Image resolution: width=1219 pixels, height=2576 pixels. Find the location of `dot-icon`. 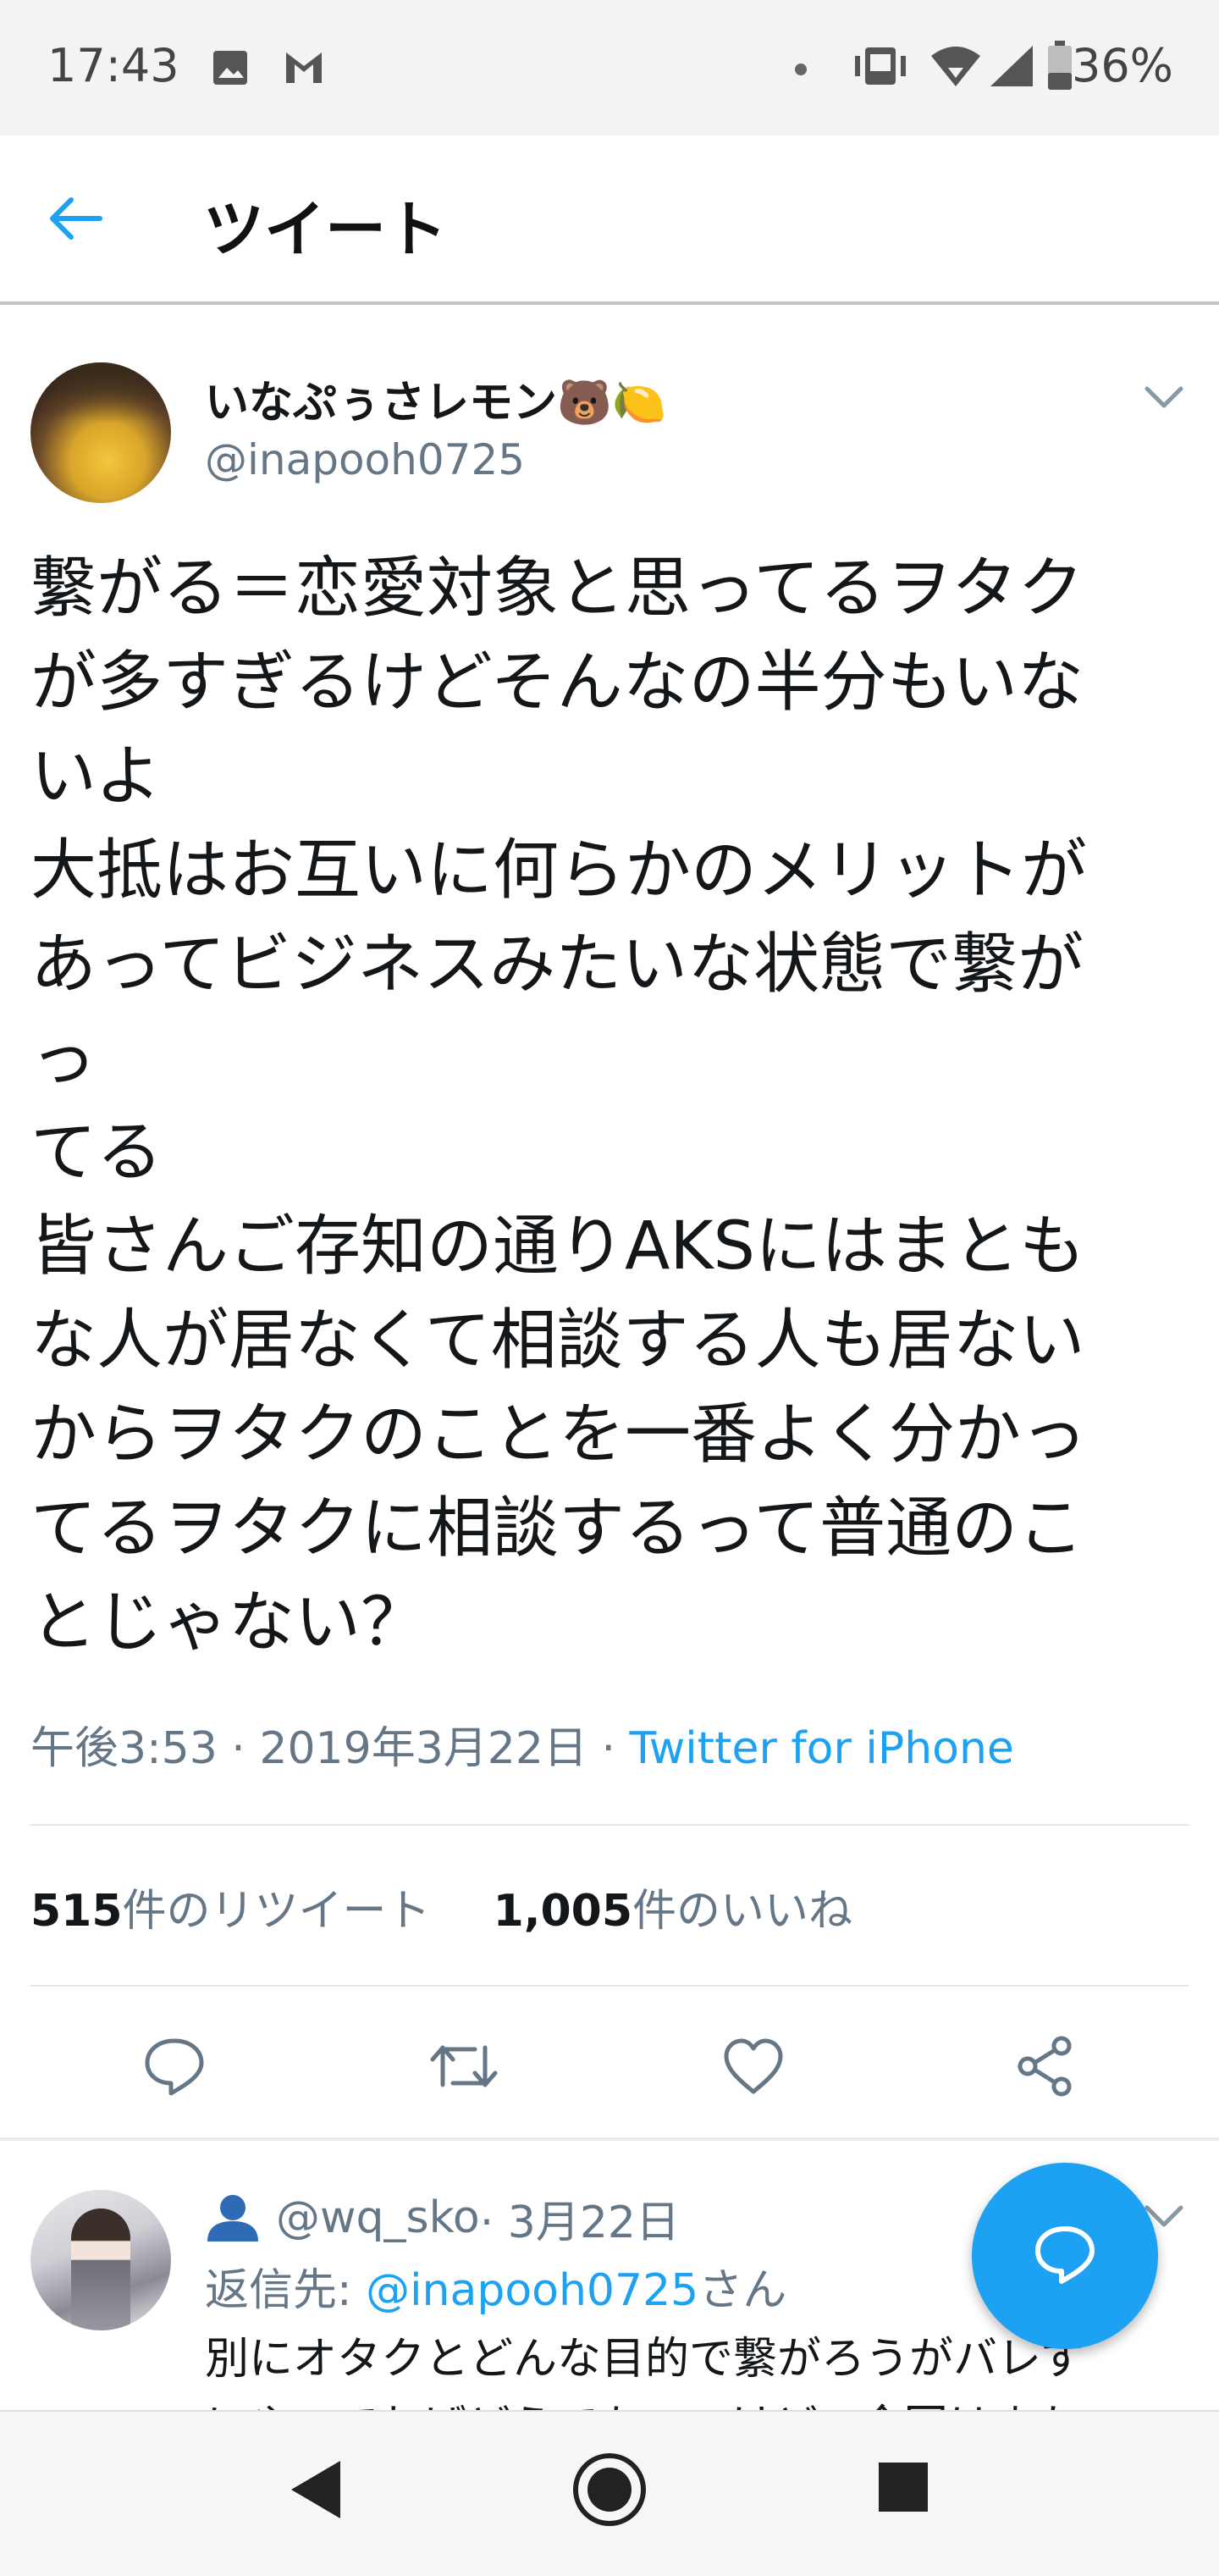

dot-icon is located at coordinates (801, 72).